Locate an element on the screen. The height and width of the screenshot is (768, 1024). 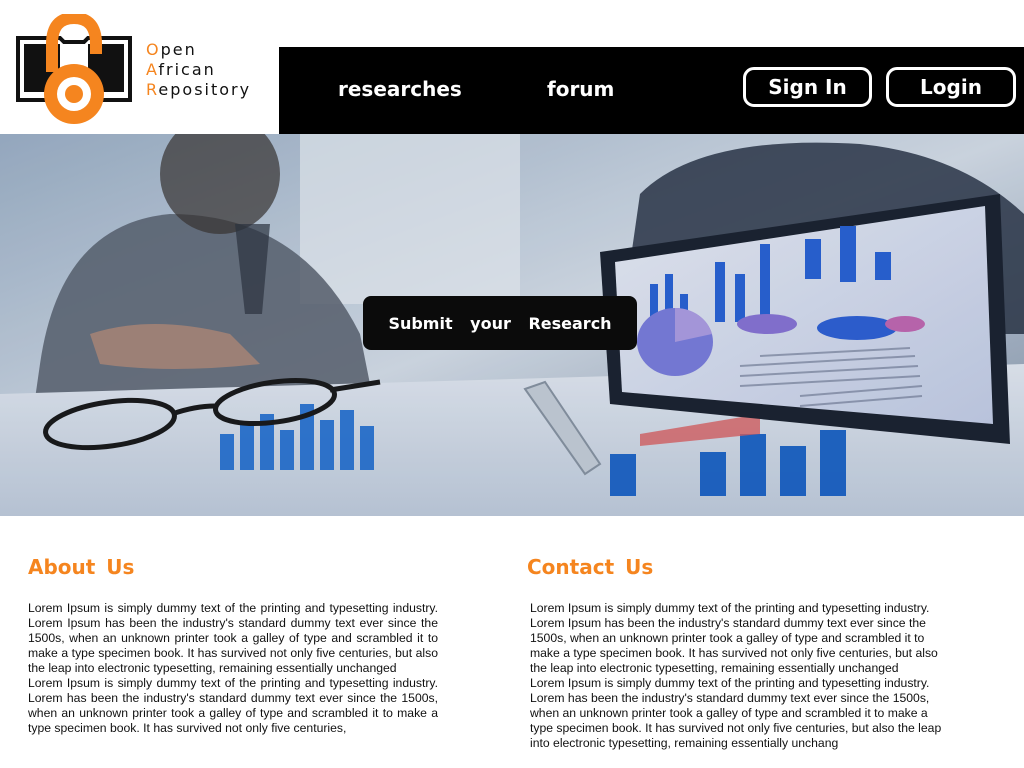
brand-name: Open African Repository is located at coordinates (198, 70).